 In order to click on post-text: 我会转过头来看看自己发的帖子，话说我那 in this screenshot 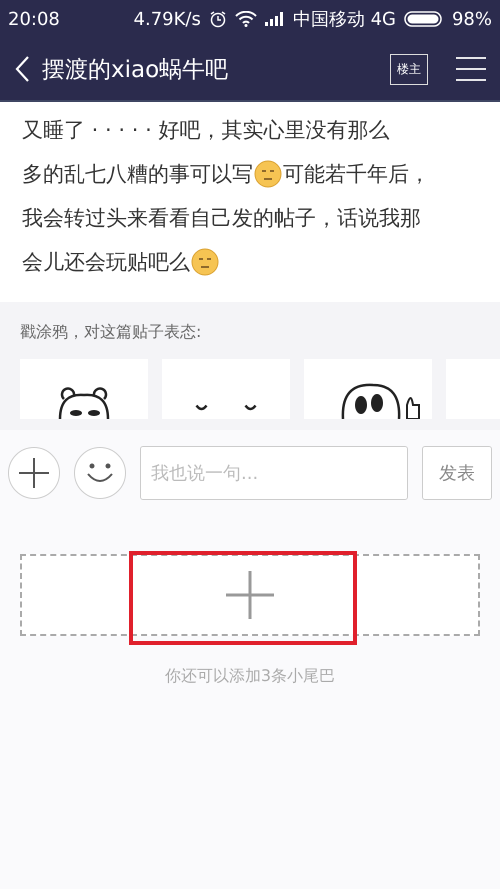, I will do `click(221, 218)`.